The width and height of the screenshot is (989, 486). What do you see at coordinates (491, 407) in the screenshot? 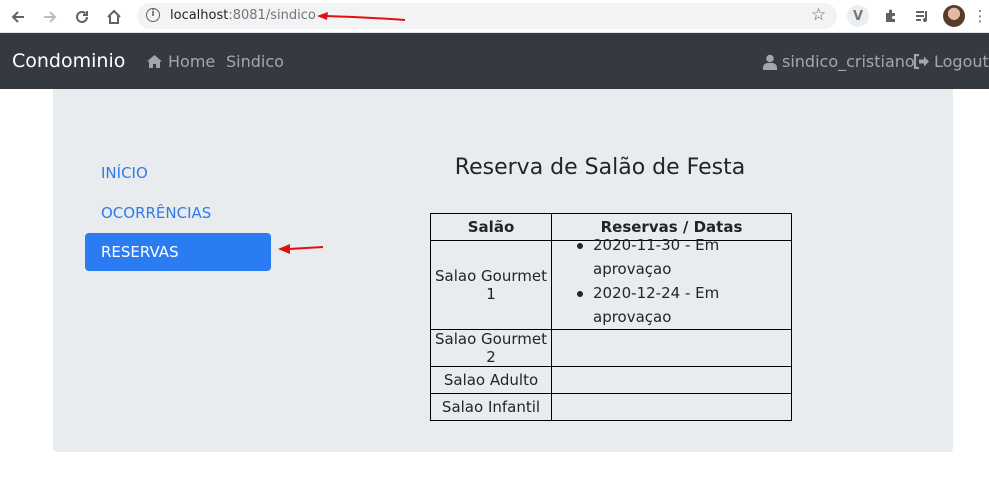
I see `salao-name-cell: Salao Infantil` at bounding box center [491, 407].